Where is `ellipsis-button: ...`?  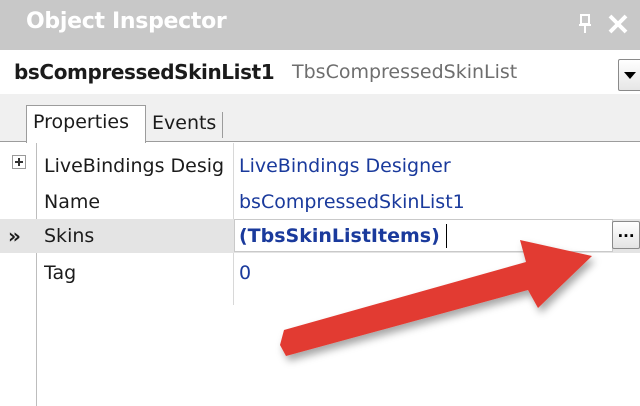 ellipsis-button: ... is located at coordinates (626, 235).